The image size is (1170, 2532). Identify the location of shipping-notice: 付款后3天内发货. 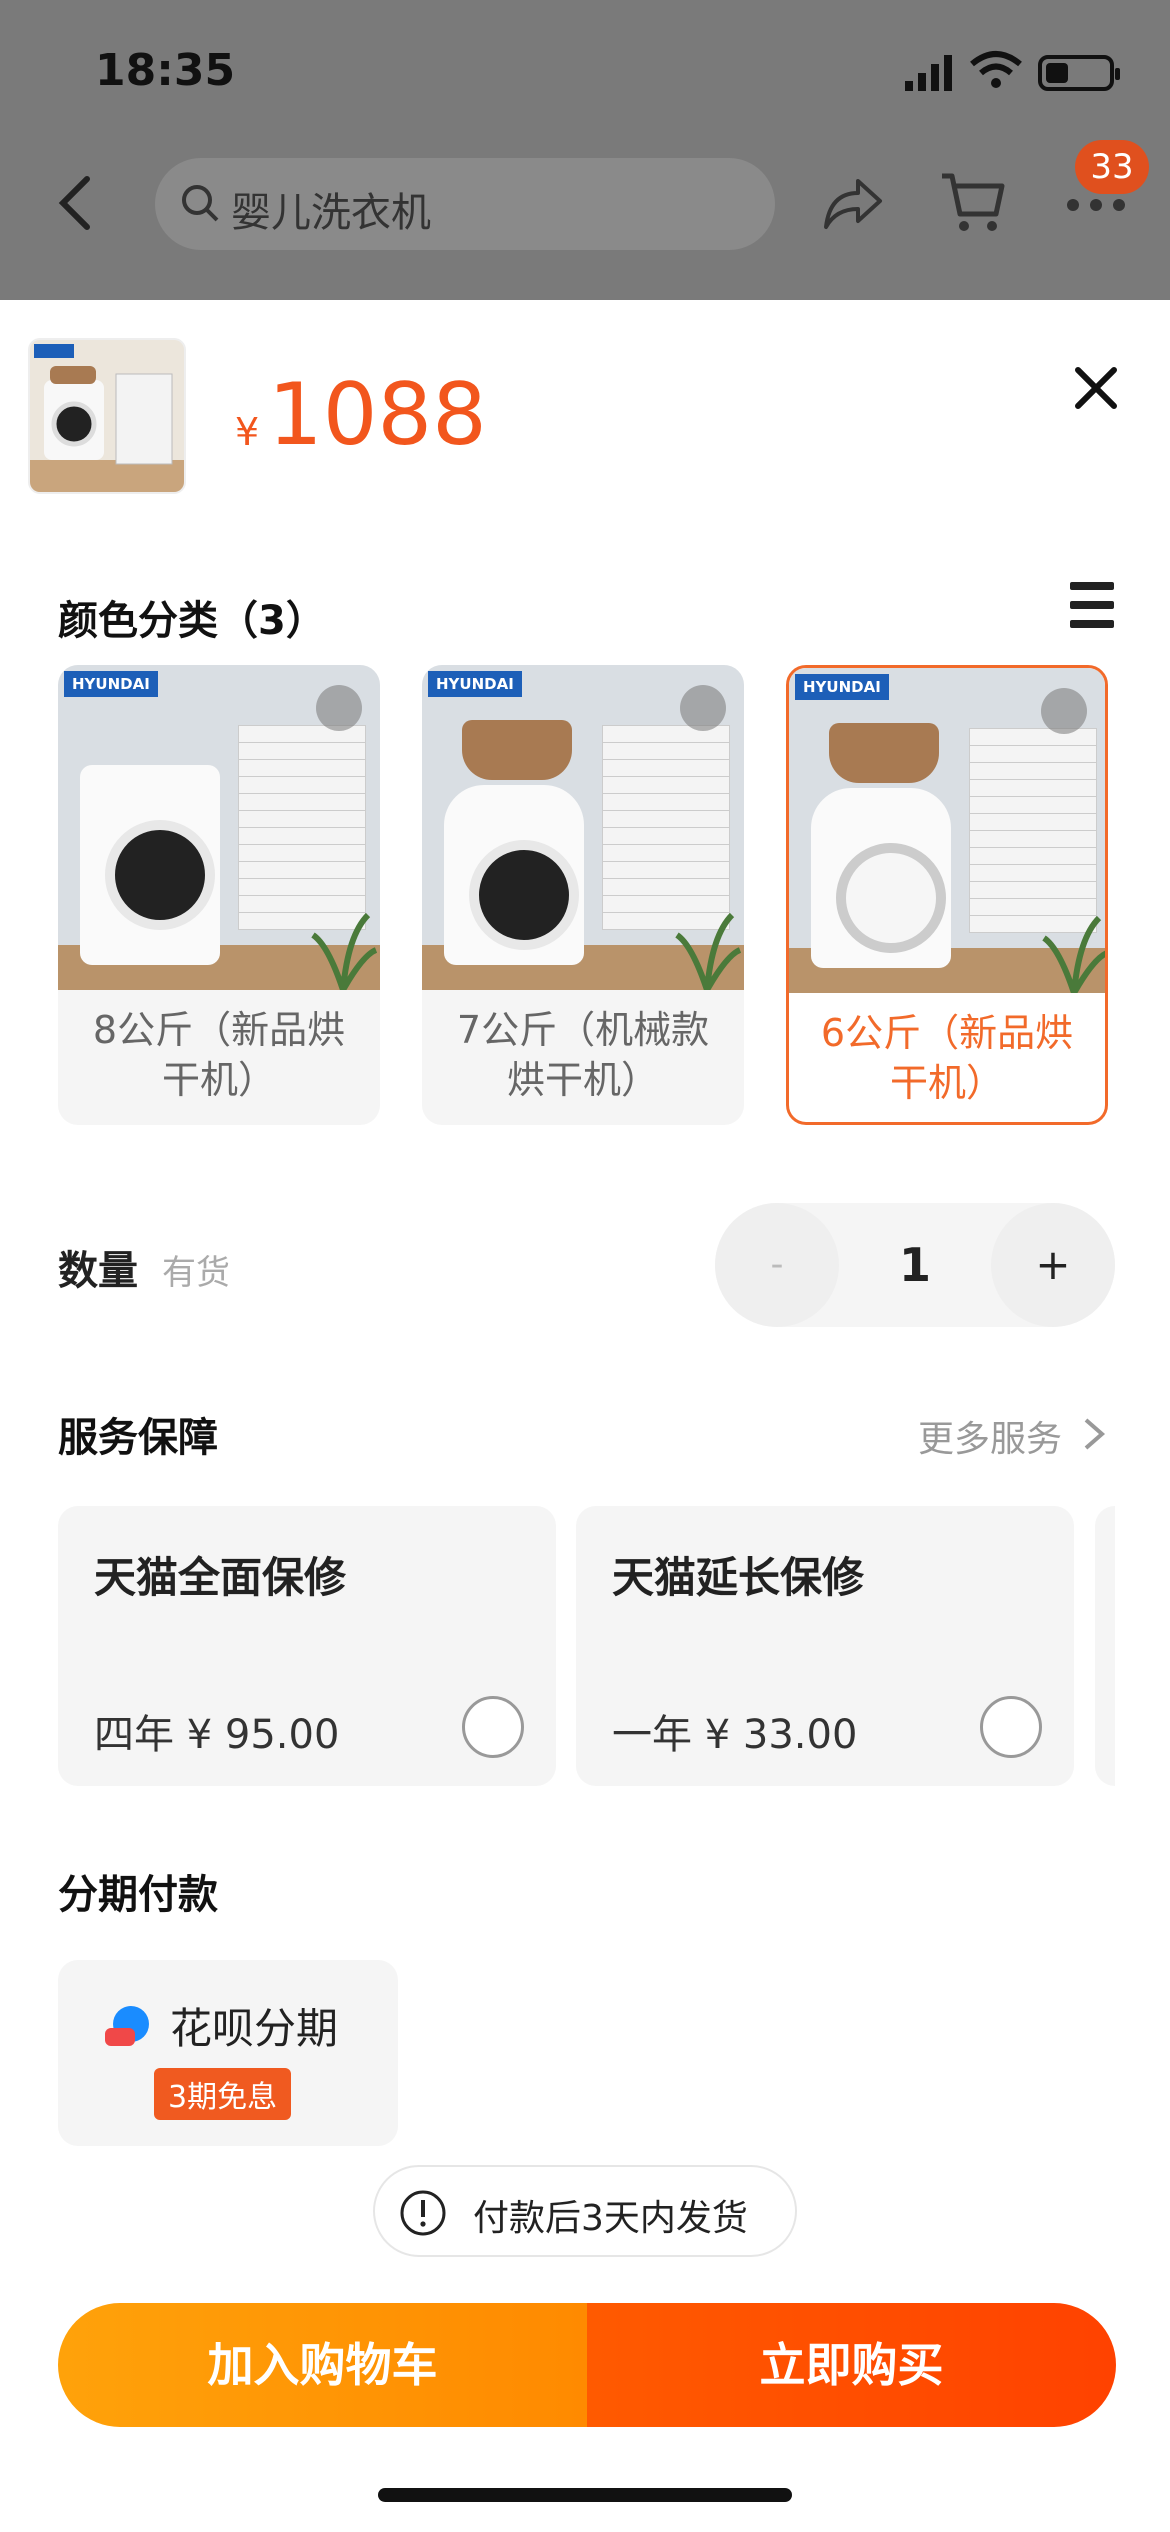
(585, 2211).